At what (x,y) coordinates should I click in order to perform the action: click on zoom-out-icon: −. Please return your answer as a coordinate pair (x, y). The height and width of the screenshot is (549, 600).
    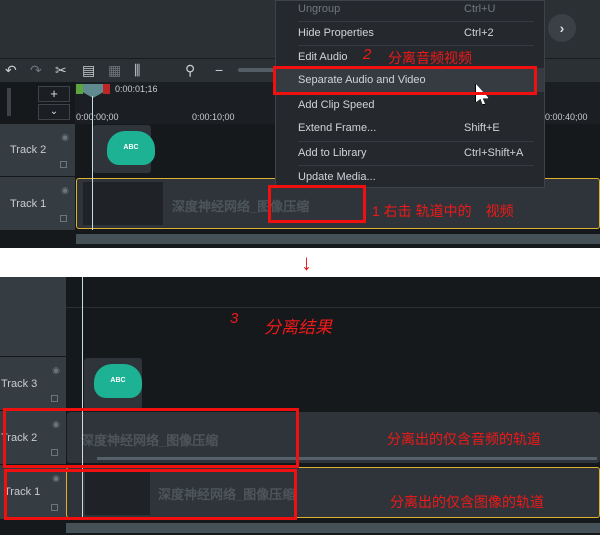
    Looking at the image, I should click on (219, 70).